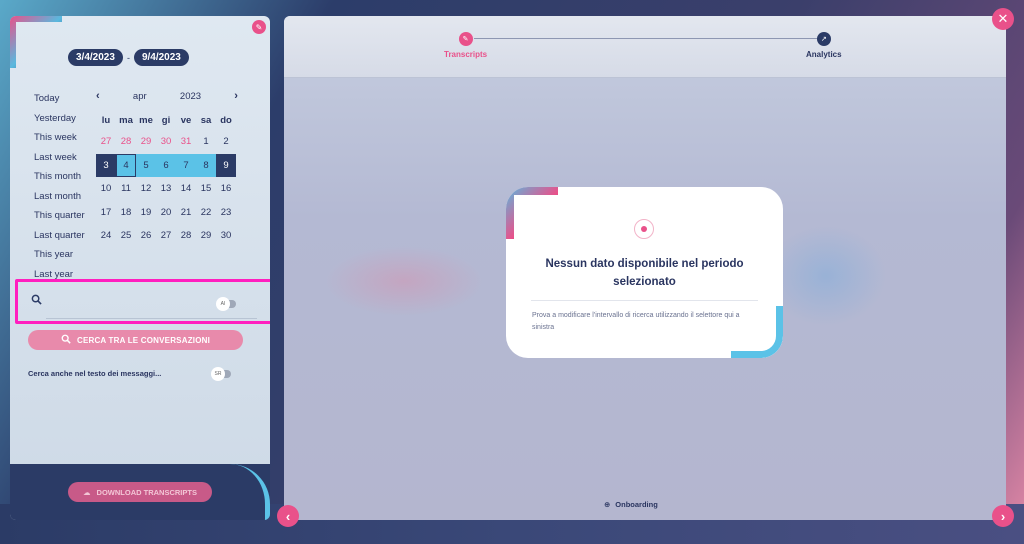  Describe the element at coordinates (186, 165) in the screenshot. I see `calendar-day-in-range: 7` at that location.